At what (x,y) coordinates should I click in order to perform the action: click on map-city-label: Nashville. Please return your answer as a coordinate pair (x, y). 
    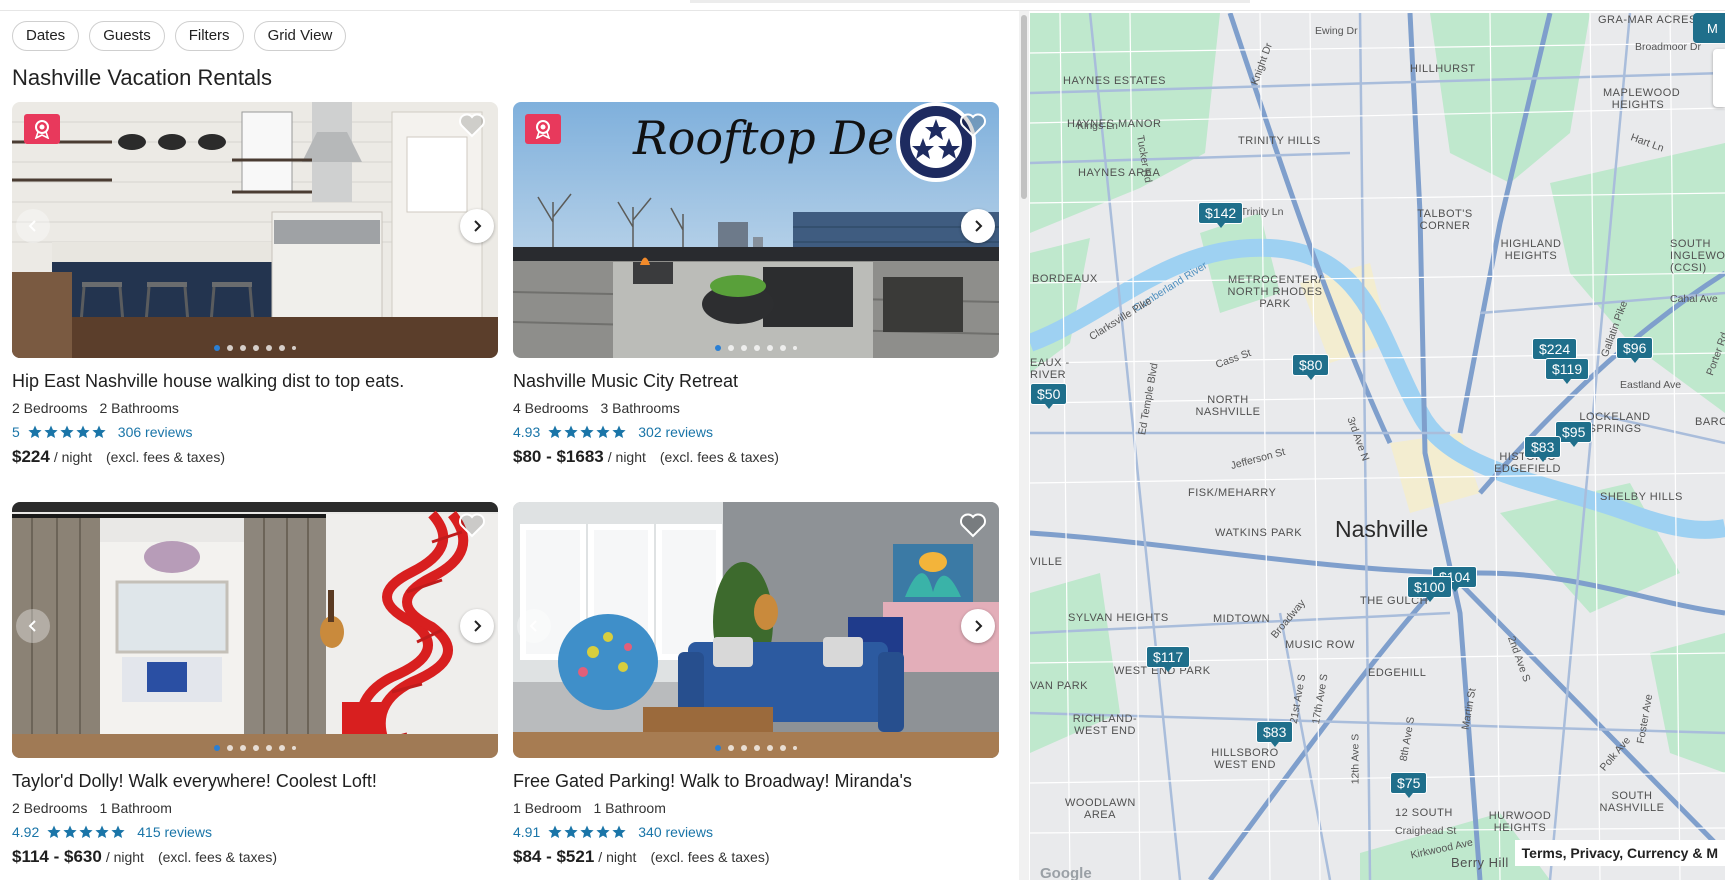
    Looking at the image, I should click on (1382, 529).